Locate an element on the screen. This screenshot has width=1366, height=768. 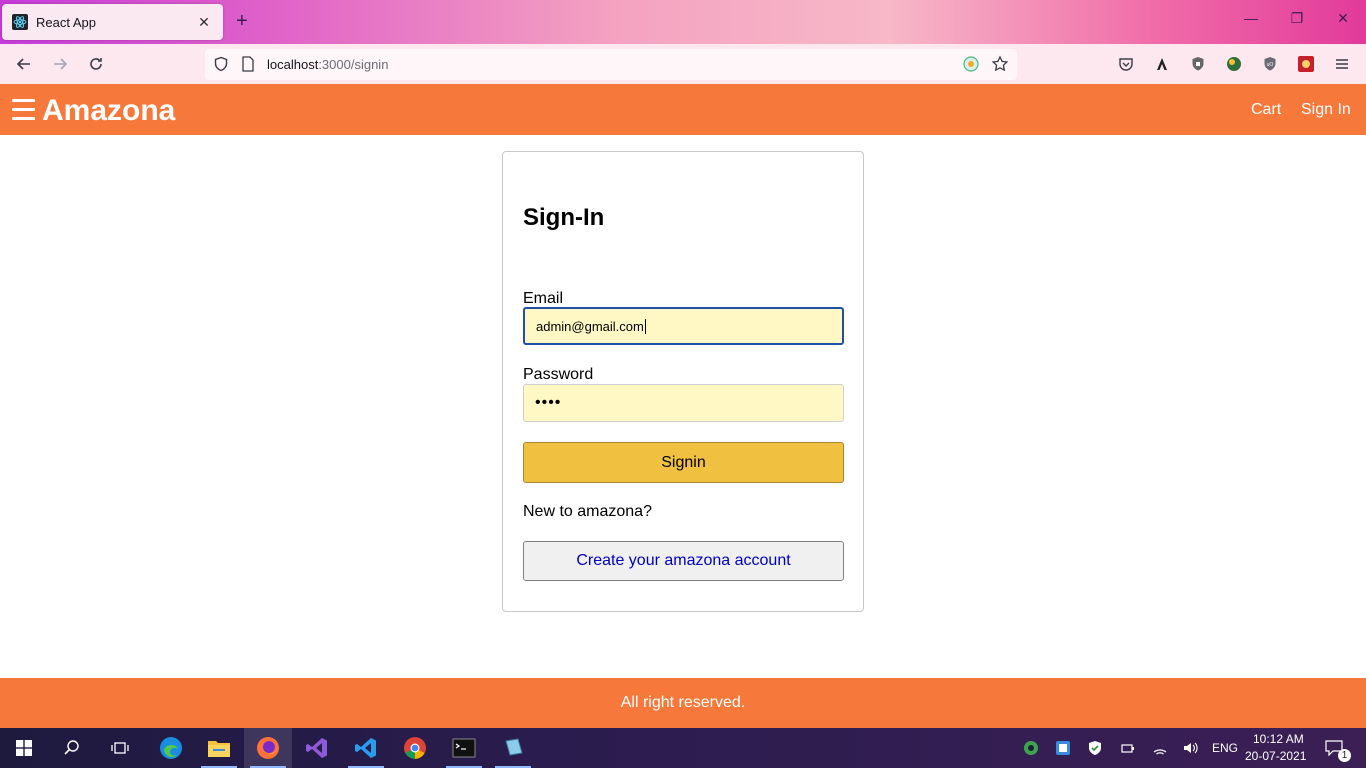
new-tab-icon: + is located at coordinates (242, 21).